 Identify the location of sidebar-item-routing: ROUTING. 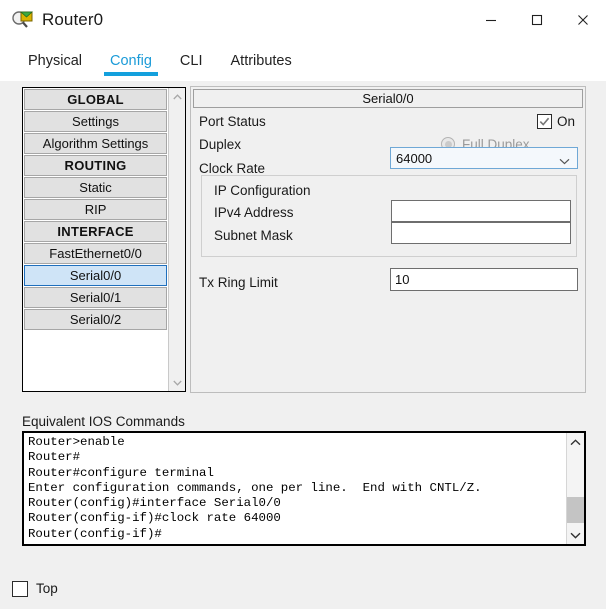
(96, 165).